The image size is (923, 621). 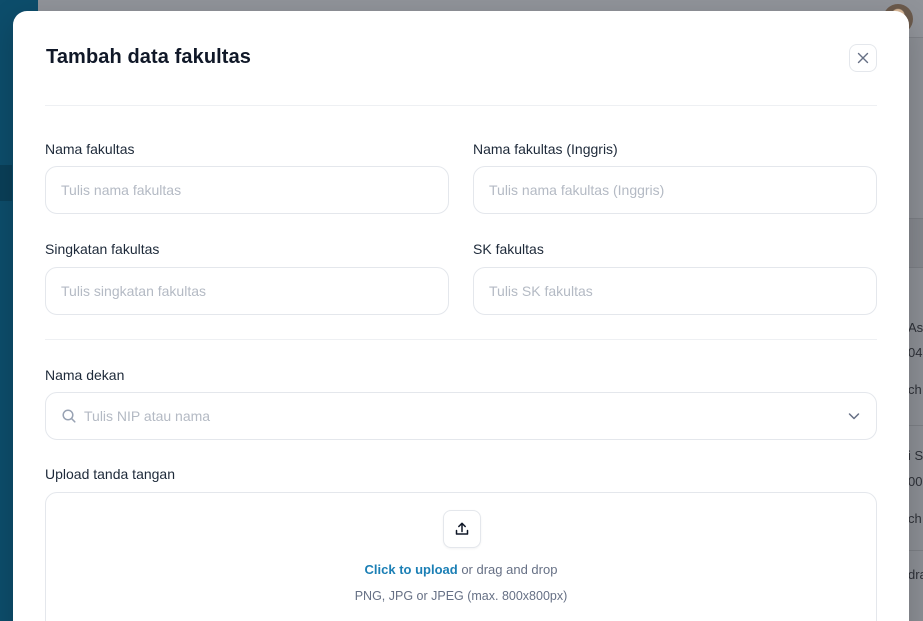 I want to click on chevron-down-icon, so click(x=854, y=416).